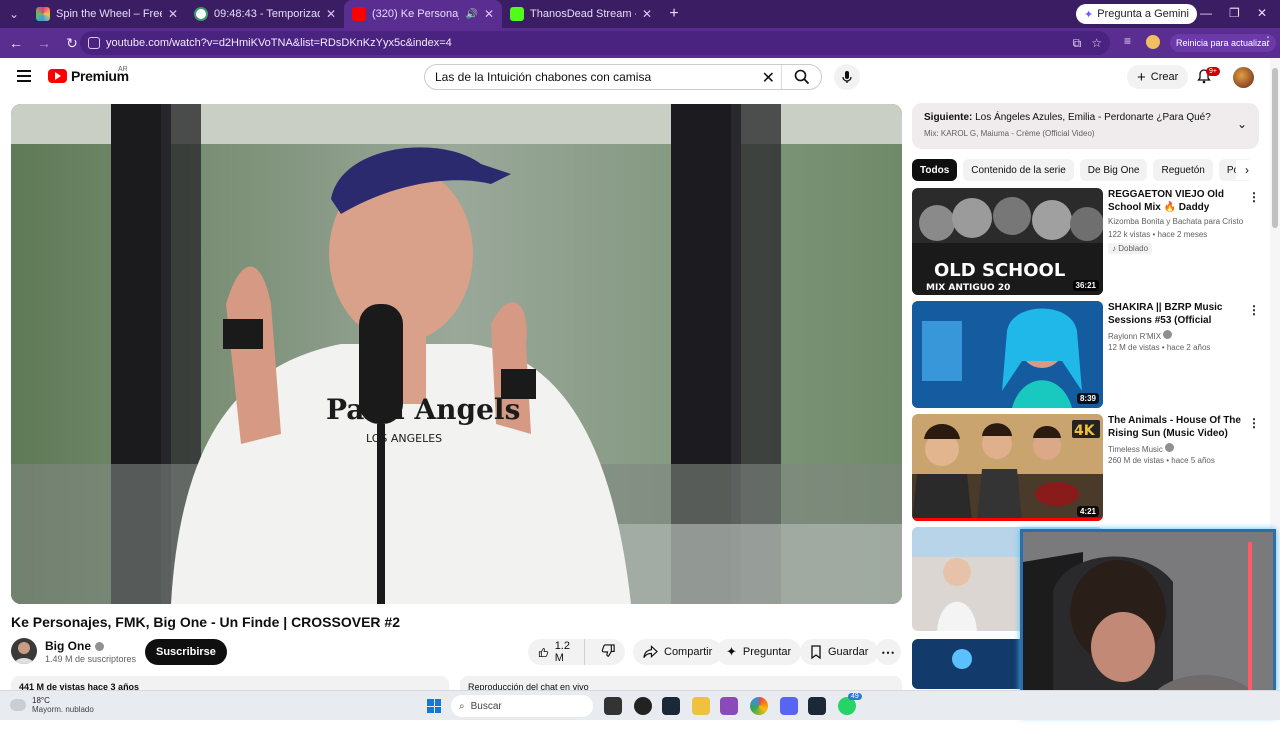 The image size is (1280, 747). What do you see at coordinates (674, 14) in the screenshot?
I see `new-tab-icon: +` at bounding box center [674, 14].